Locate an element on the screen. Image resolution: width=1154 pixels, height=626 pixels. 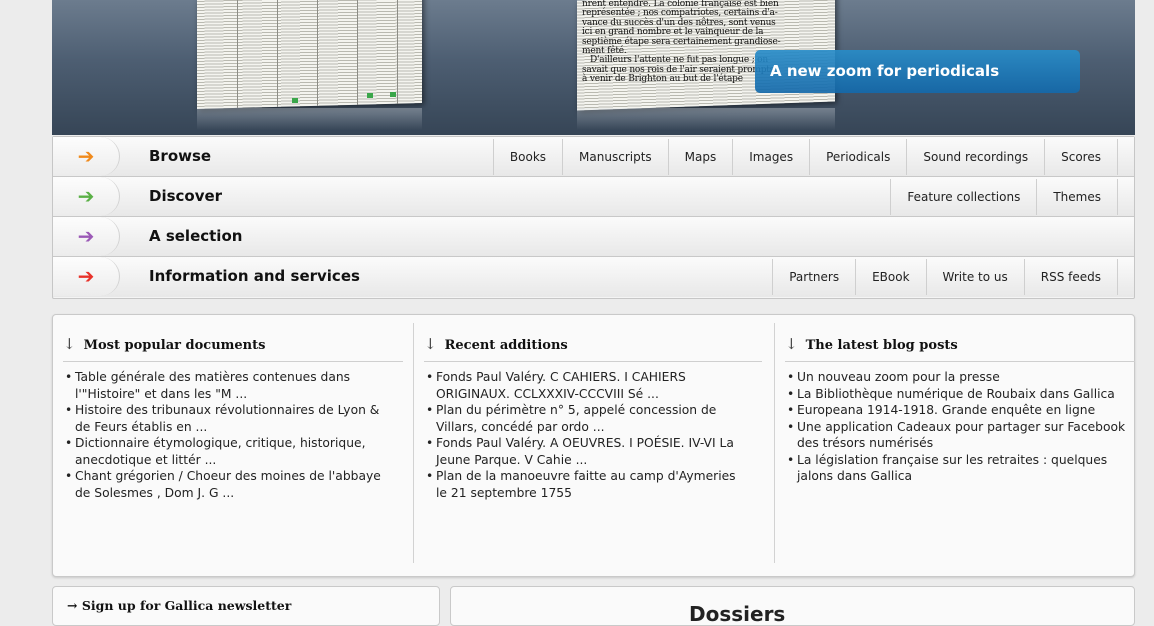
nav-link-ebook: EBook is located at coordinates (890, 277).